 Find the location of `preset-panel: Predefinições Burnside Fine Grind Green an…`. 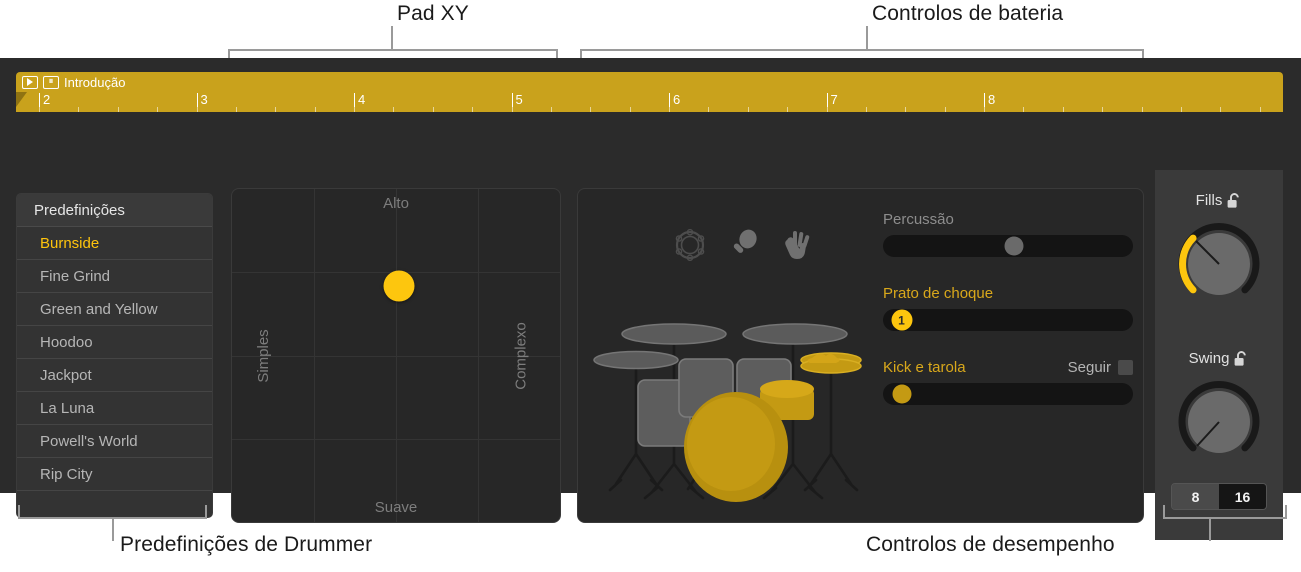

preset-panel: Predefinições Burnside Fine Grind Green an… is located at coordinates (114, 355).